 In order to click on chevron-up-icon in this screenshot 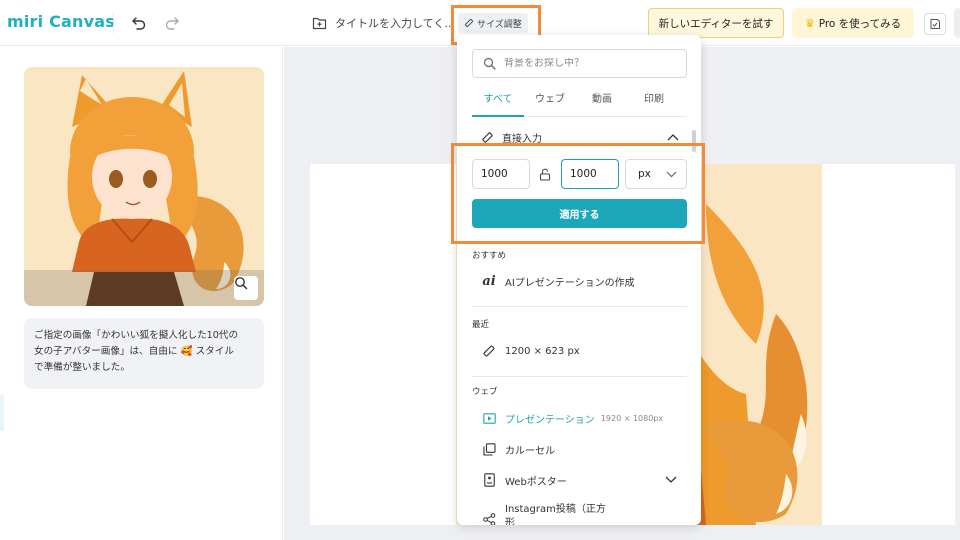, I will do `click(673, 137)`.